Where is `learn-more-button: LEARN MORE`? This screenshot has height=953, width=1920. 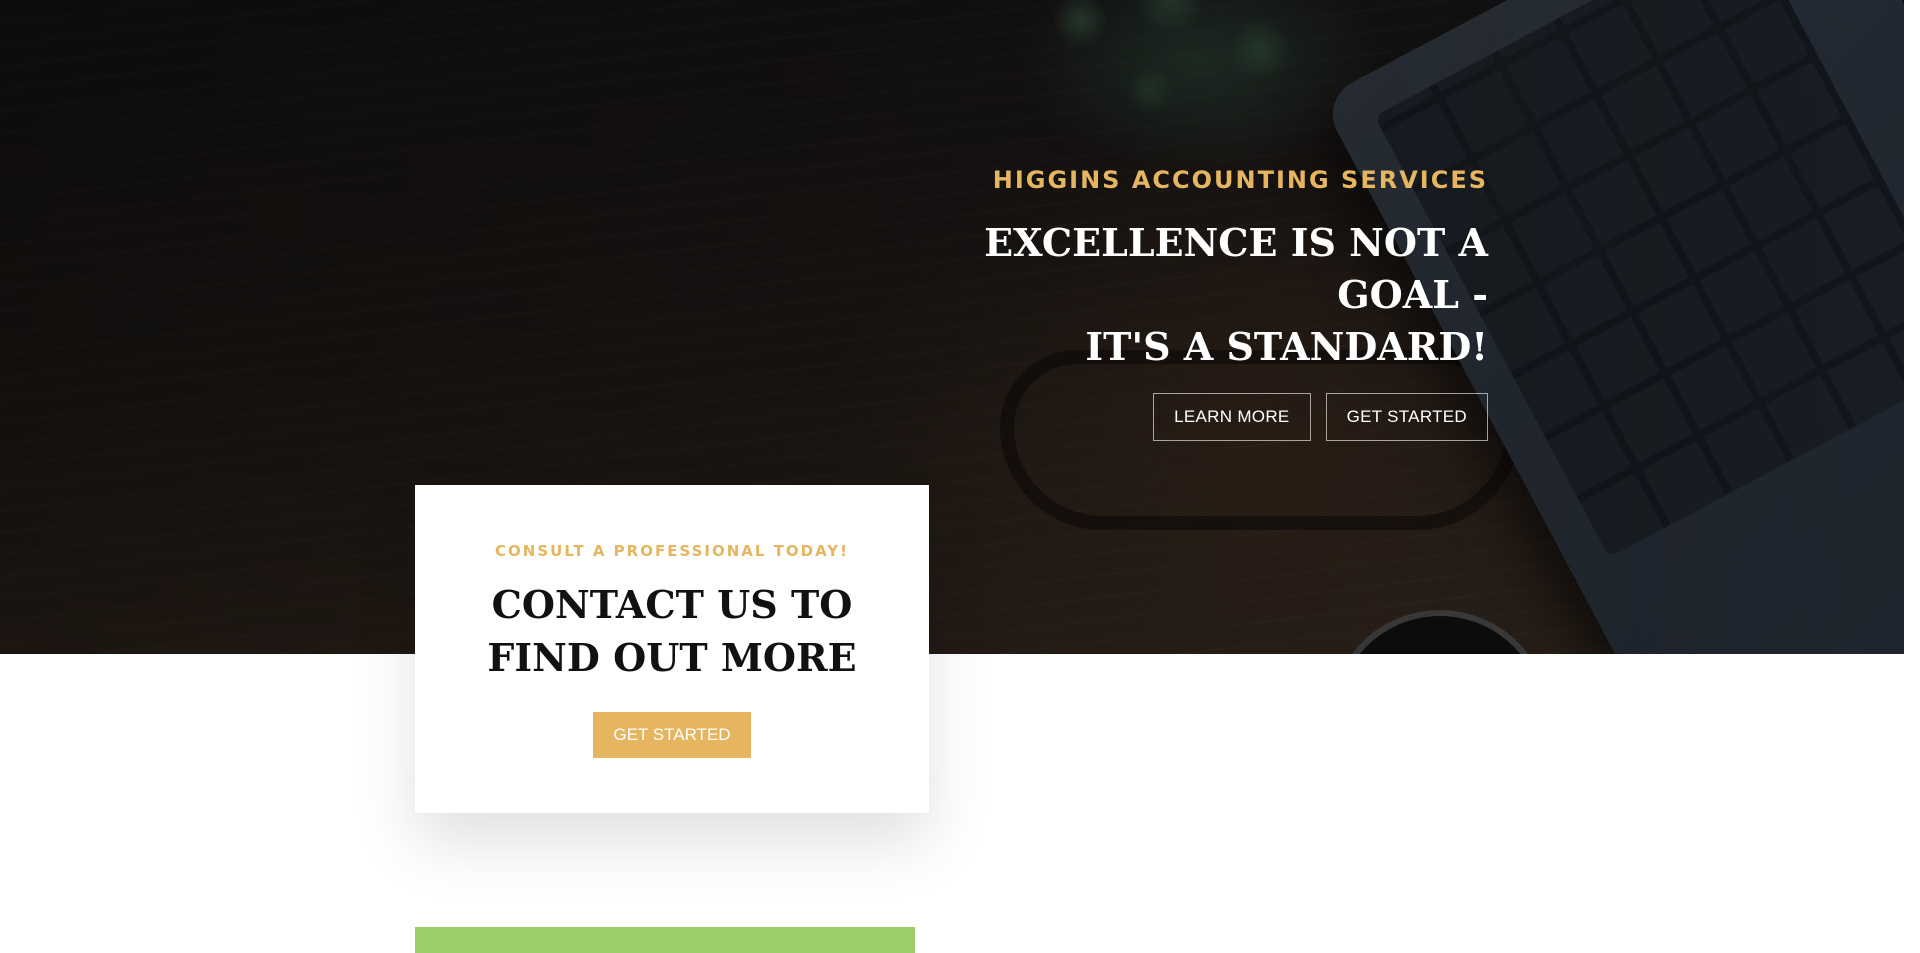 learn-more-button: LEARN MORE is located at coordinates (1232, 417).